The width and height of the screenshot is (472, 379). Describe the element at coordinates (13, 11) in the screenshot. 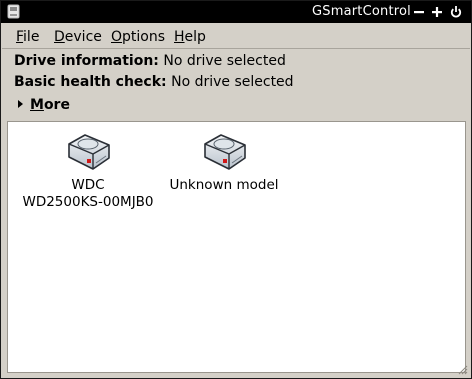

I see `app-icon` at that location.